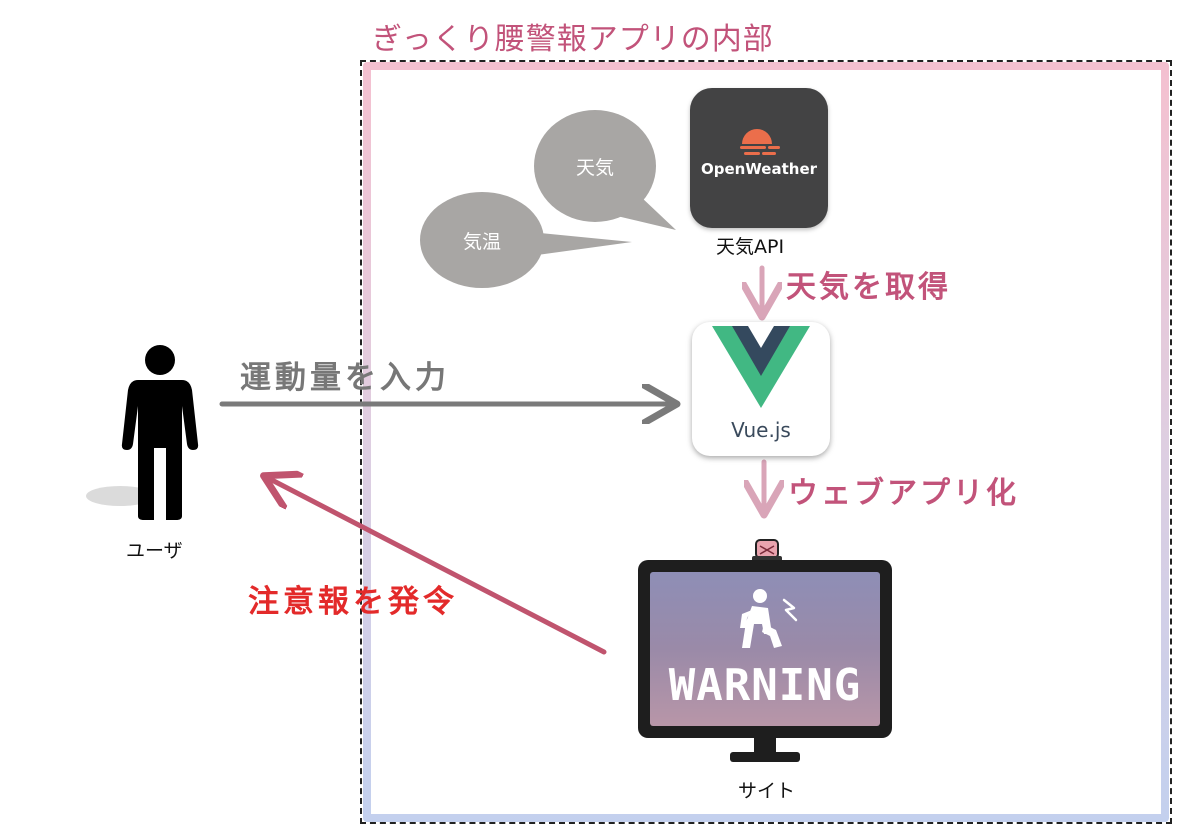 The image size is (1181, 839). What do you see at coordinates (903, 493) in the screenshot?
I see `web-app-label: ウェブアプリ化` at bounding box center [903, 493].